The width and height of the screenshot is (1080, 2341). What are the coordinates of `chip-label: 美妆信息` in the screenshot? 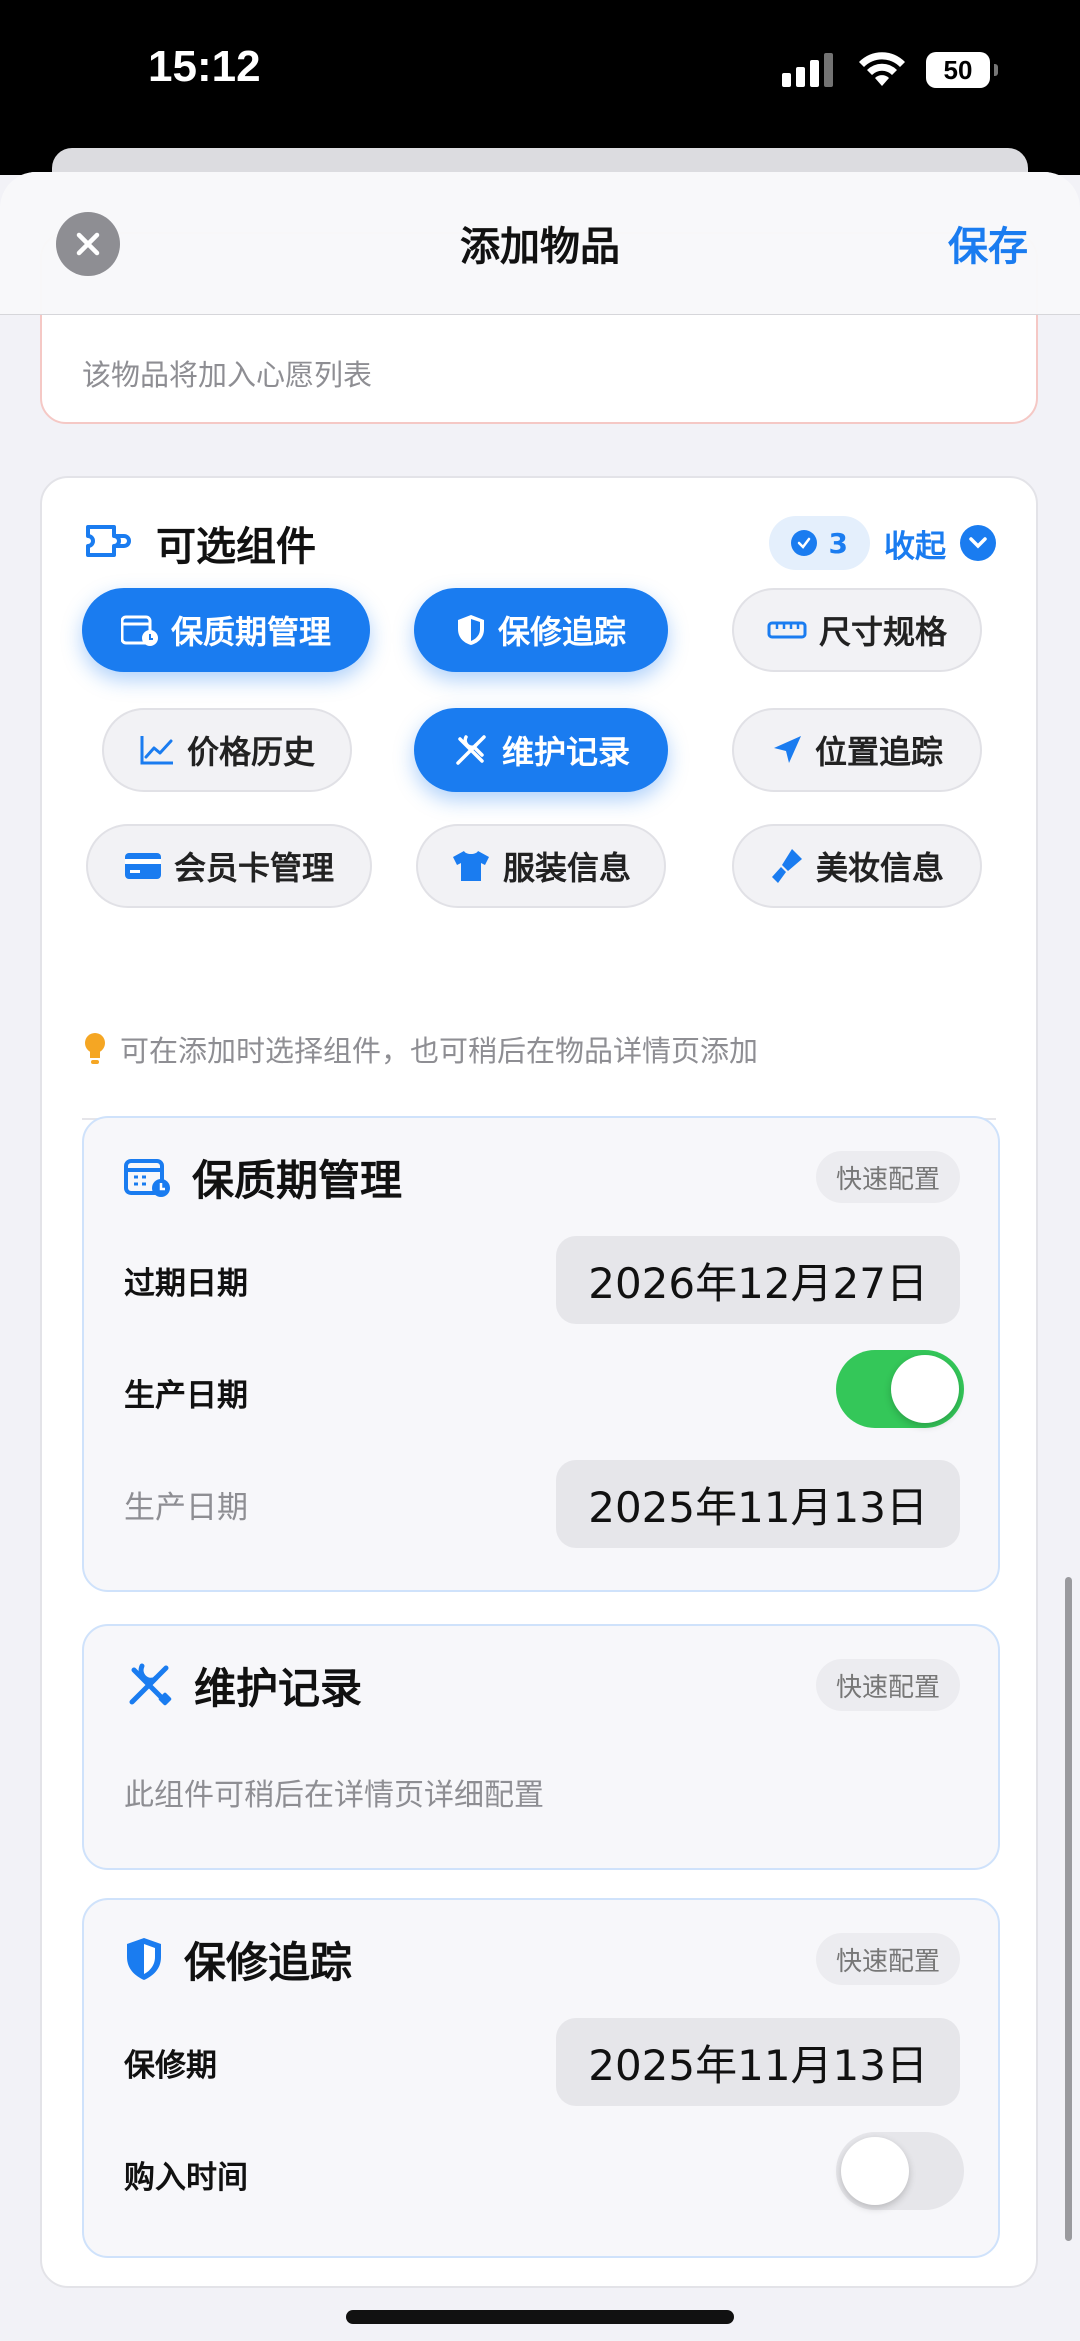 It's located at (879, 868).